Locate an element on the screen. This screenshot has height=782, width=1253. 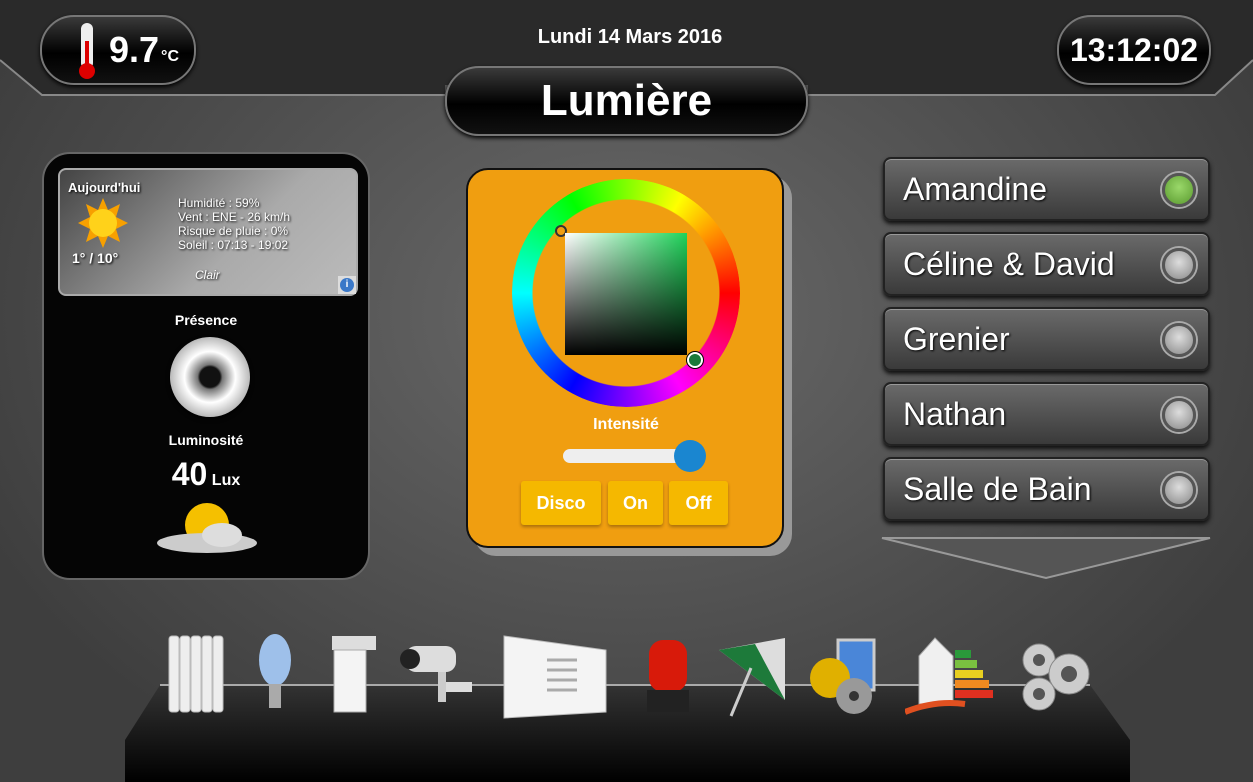
room-celine-david: Céline & David is located at coordinates (1046, 264).